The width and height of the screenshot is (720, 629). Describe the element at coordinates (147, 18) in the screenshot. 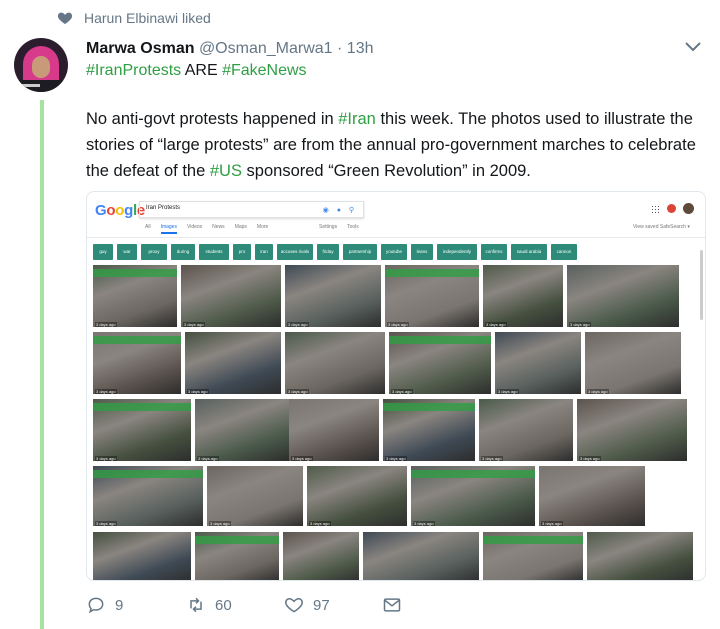

I see `liked-by-text: Harun Elbinawi liked` at that location.